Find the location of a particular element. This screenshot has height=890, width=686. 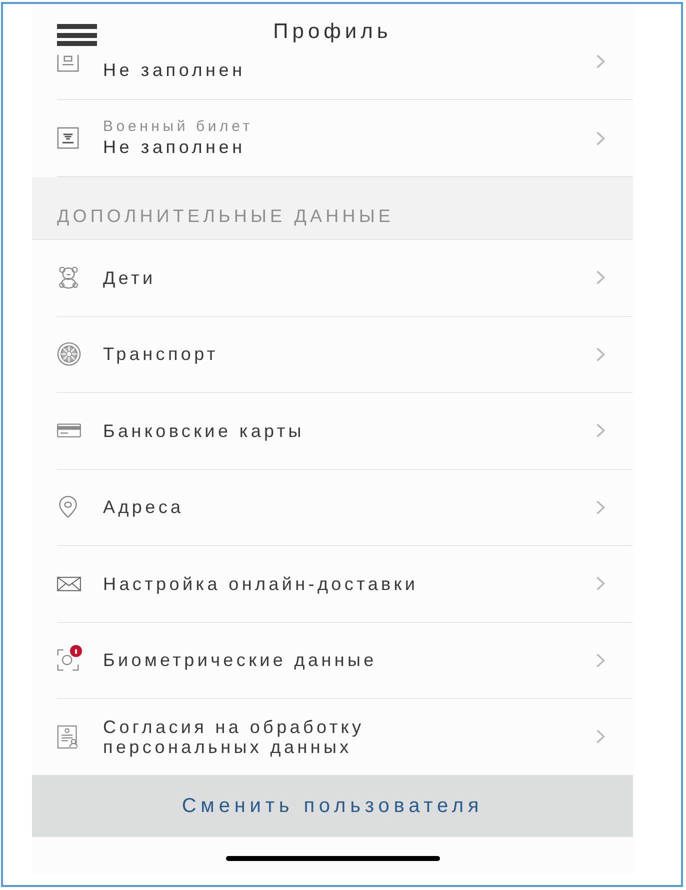

section-title: ДОПОЛНИТЕЛЬНЫЕ ДАННЫЕ is located at coordinates (225, 216).